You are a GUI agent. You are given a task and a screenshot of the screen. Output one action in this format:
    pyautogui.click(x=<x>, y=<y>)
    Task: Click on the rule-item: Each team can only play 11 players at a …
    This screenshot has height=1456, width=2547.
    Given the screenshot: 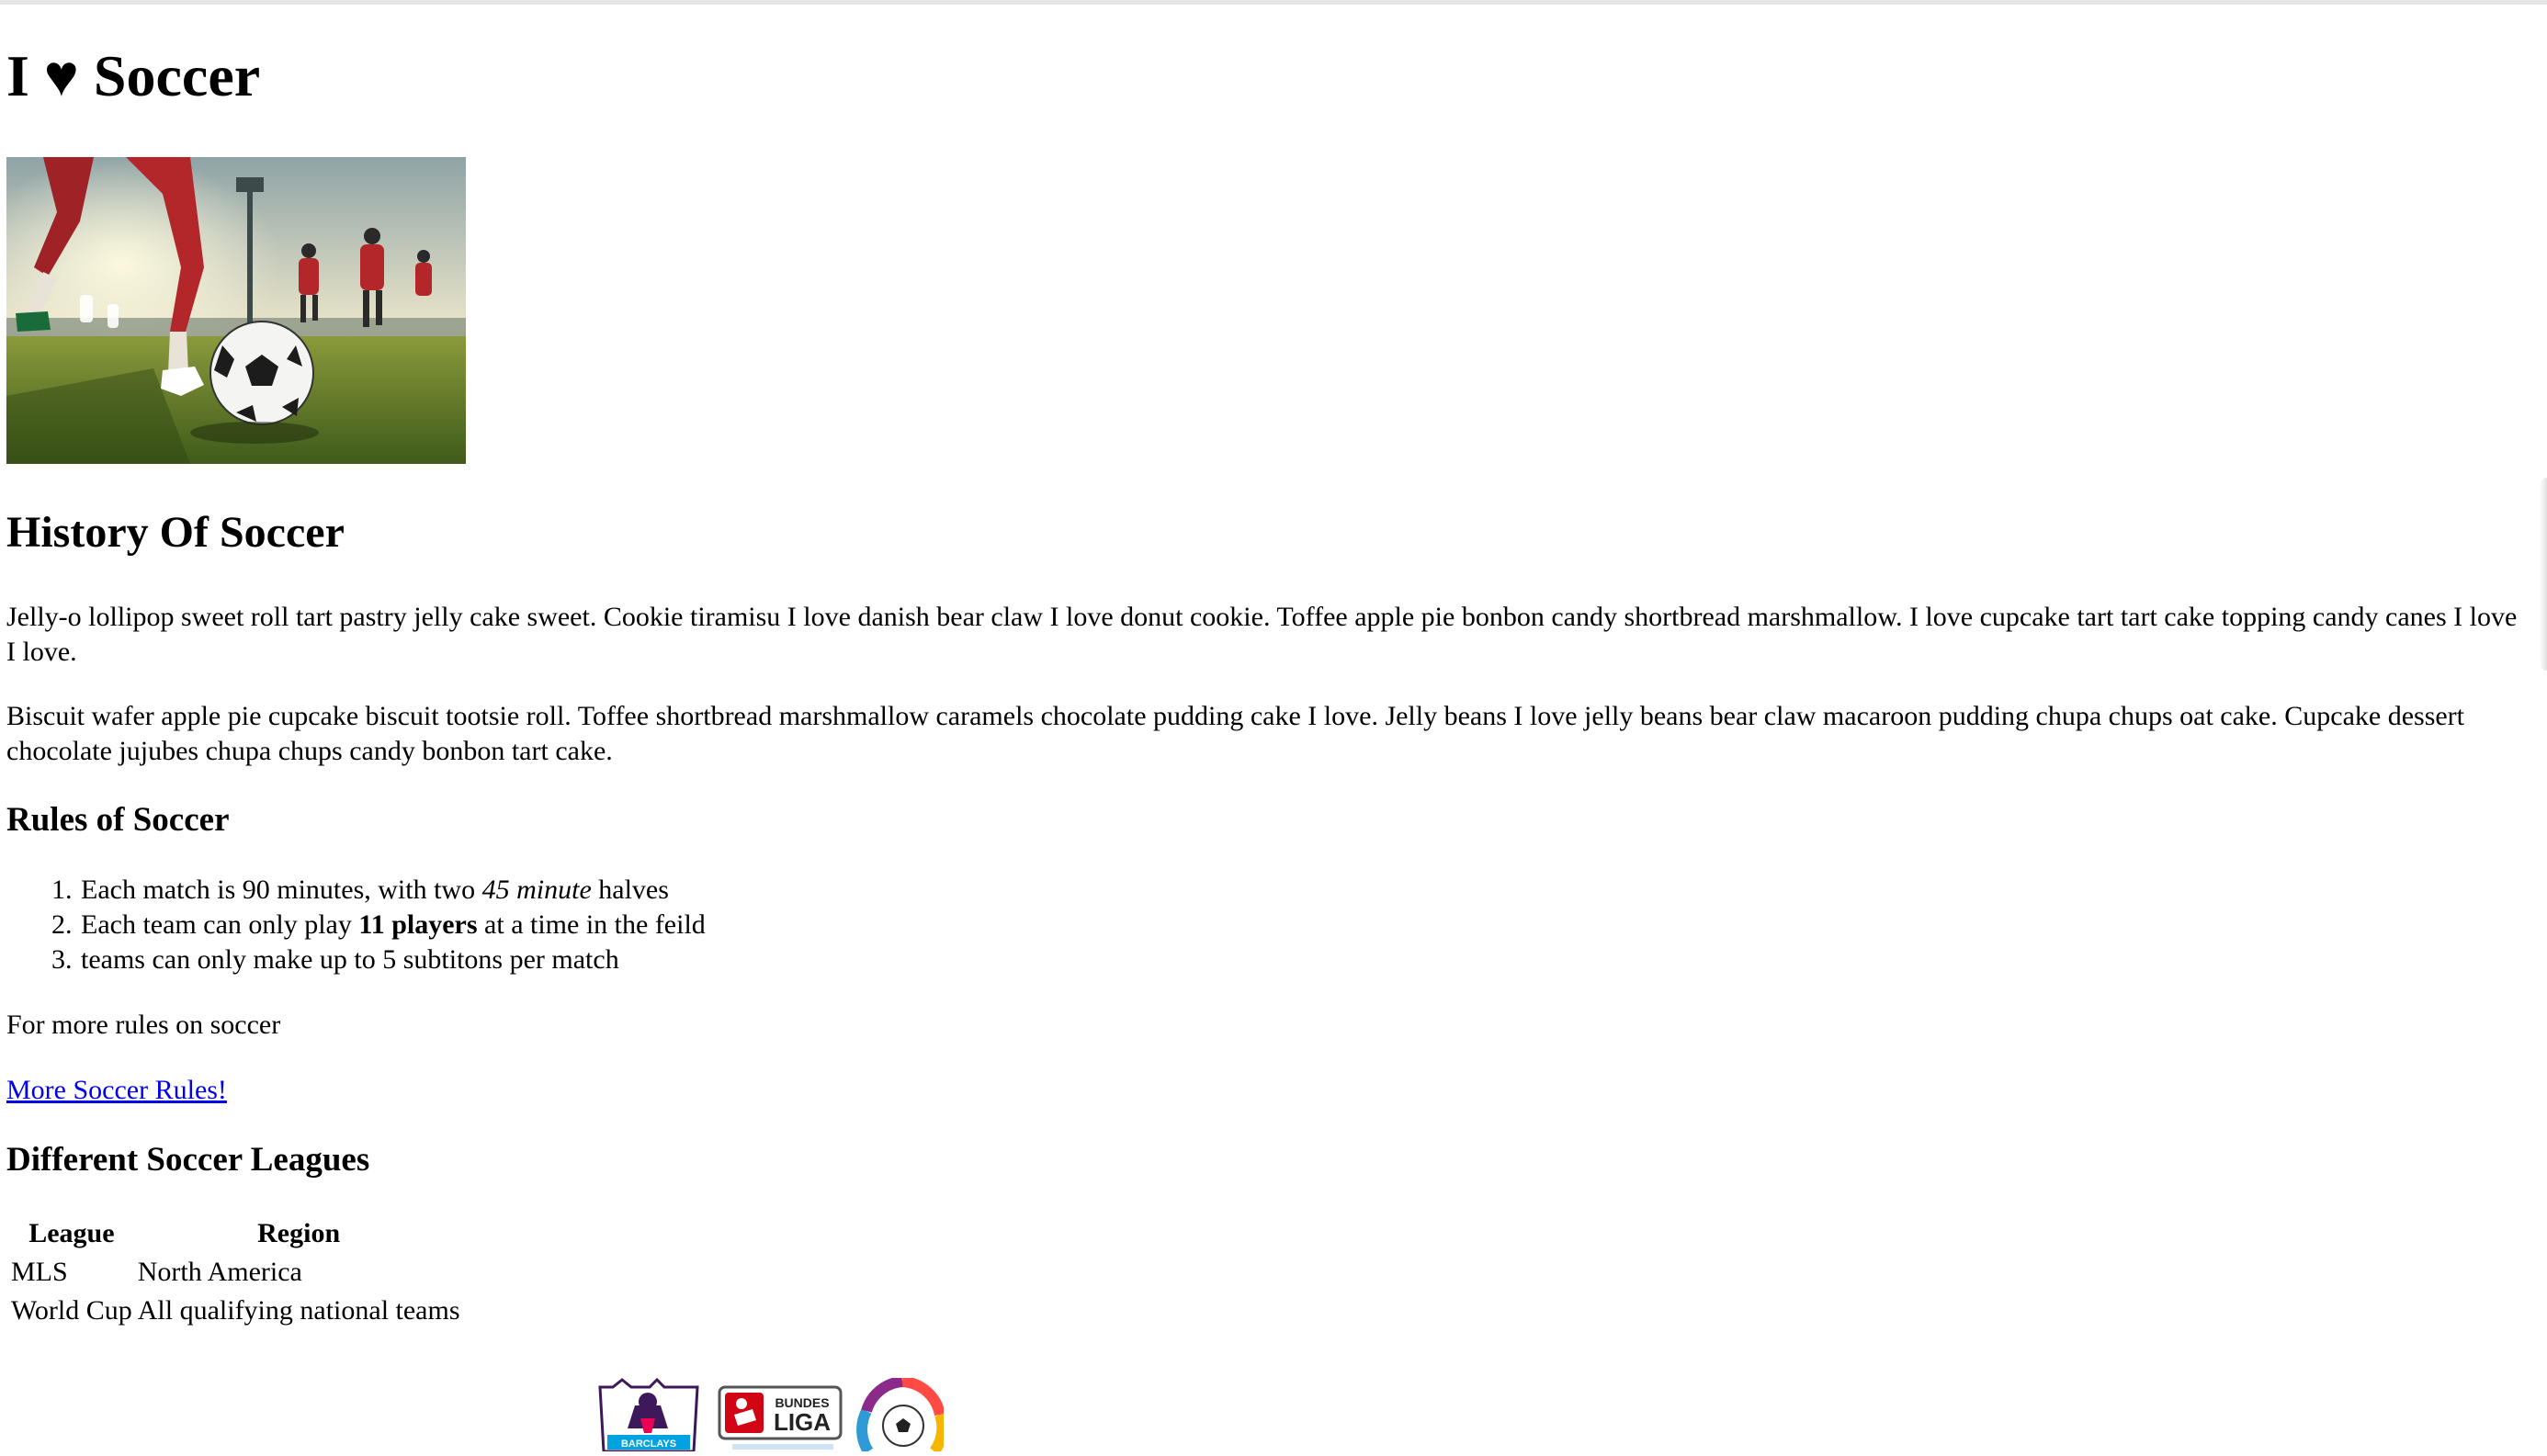 What is the action you would take?
    pyautogui.click(x=392, y=925)
    